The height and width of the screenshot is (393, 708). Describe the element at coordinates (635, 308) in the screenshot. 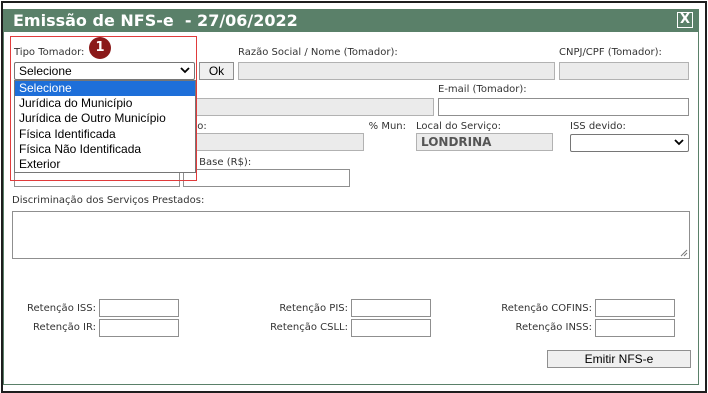

I see `retencao-cofins-field` at that location.